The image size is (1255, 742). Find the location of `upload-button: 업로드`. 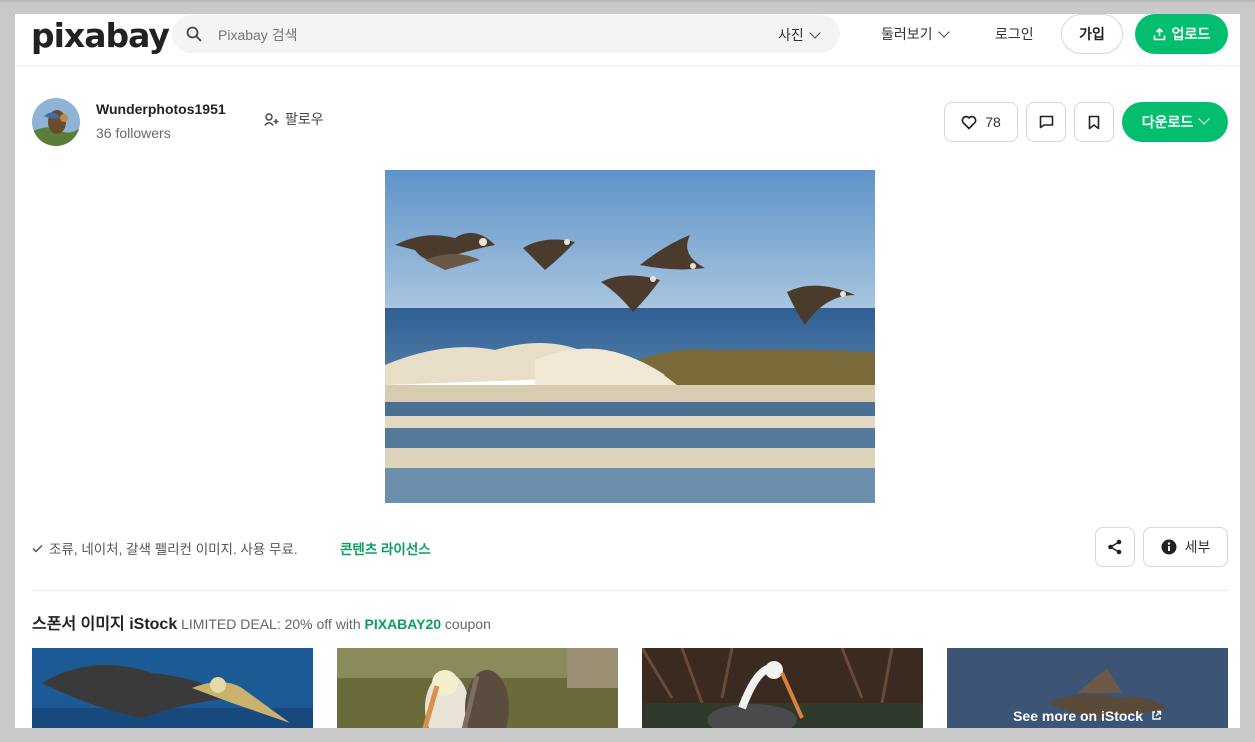

upload-button: 업로드 is located at coordinates (1181, 34).